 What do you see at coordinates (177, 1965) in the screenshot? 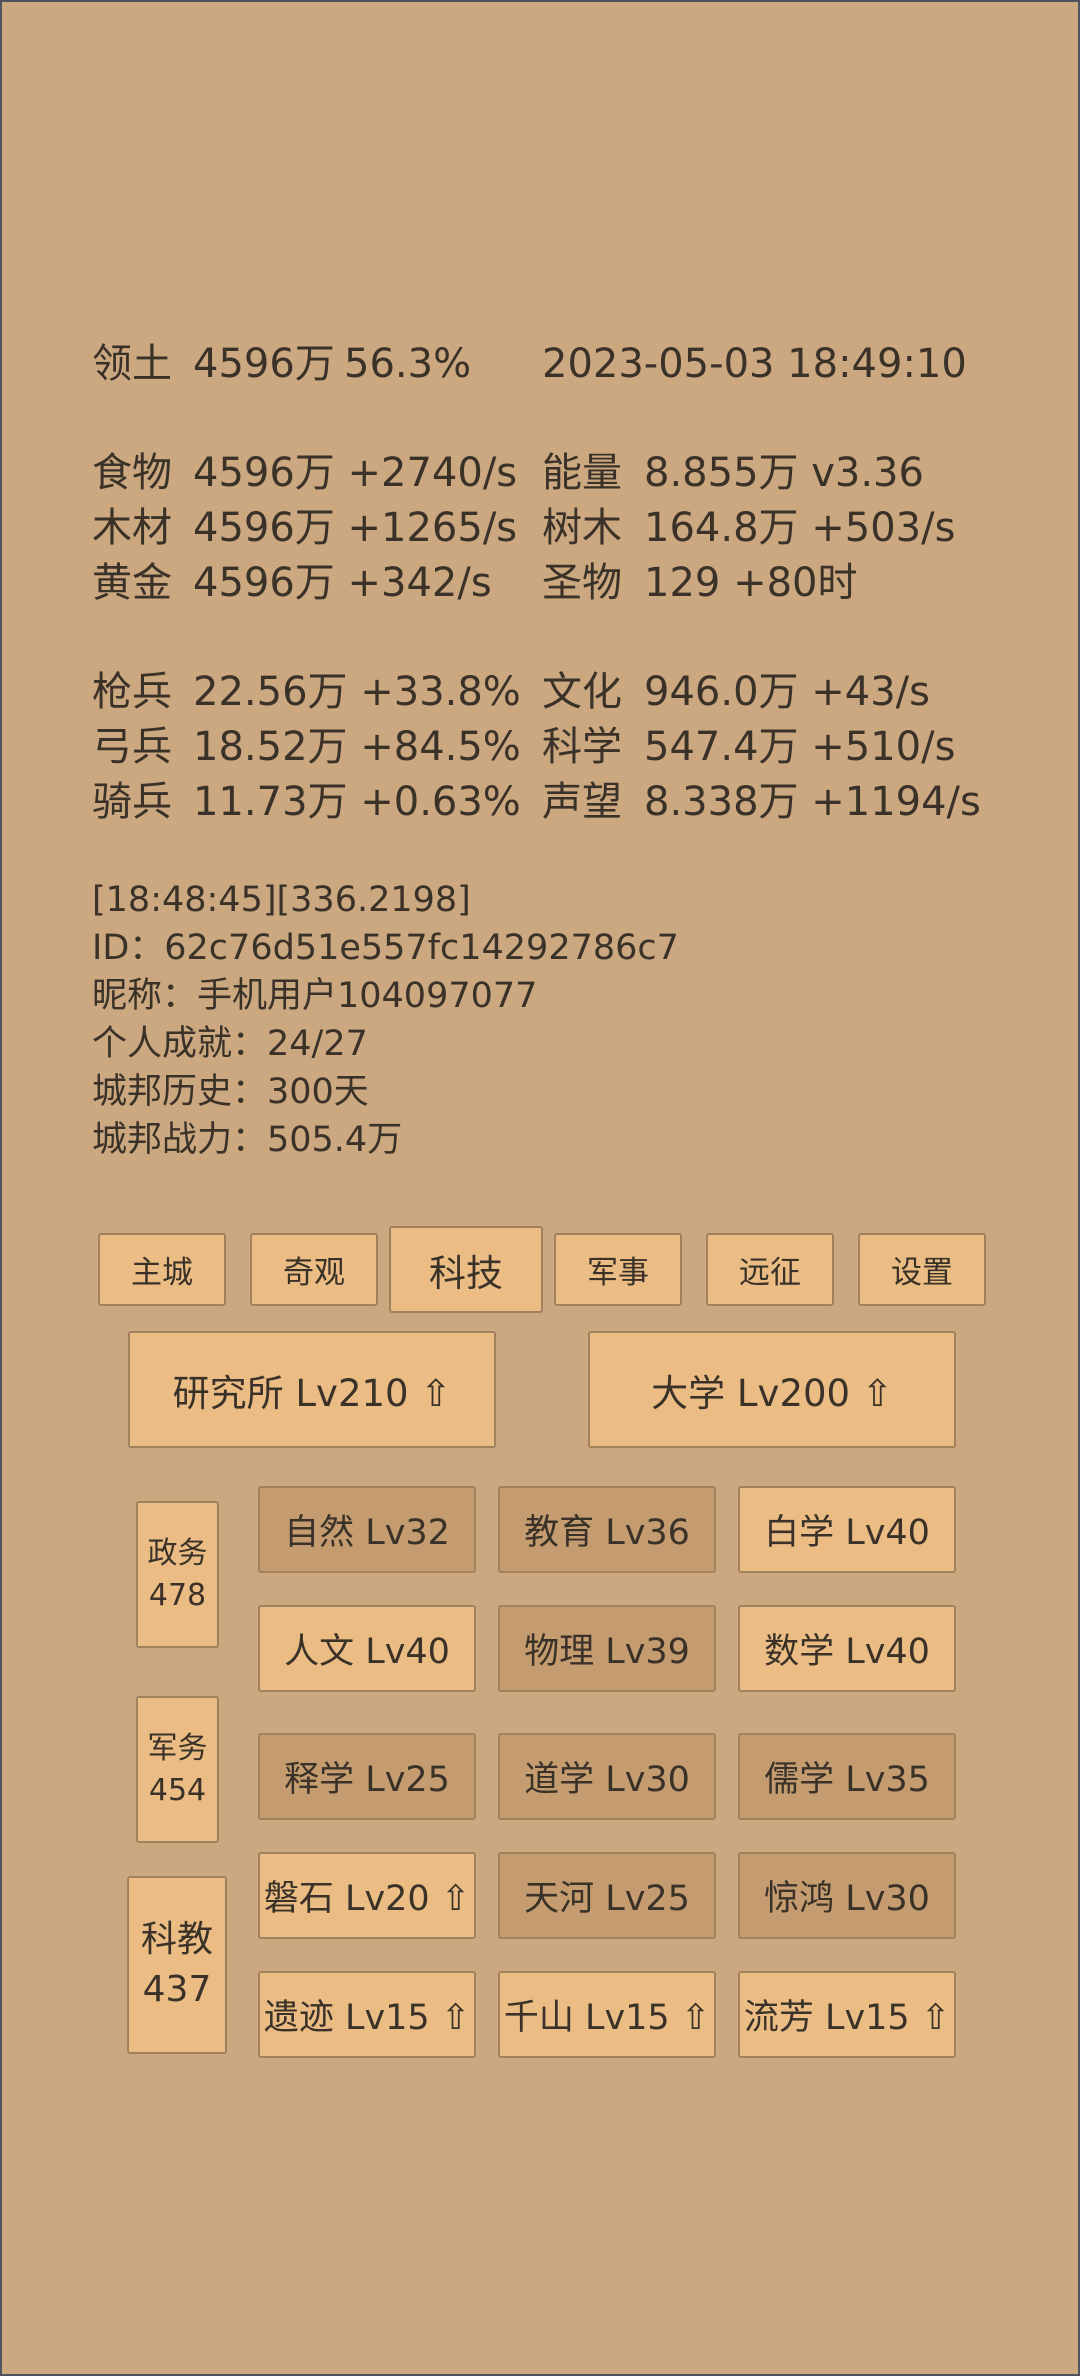
I see `category-science-education: 科教 437` at bounding box center [177, 1965].